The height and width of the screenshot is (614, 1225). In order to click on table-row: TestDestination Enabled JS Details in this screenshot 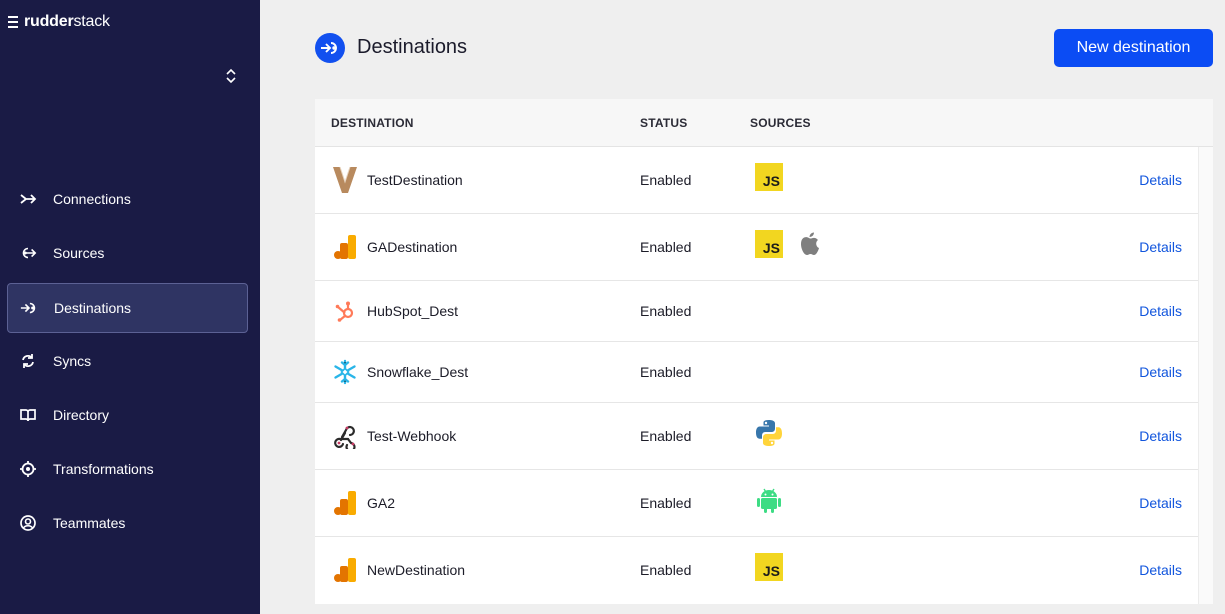, I will do `click(756, 180)`.